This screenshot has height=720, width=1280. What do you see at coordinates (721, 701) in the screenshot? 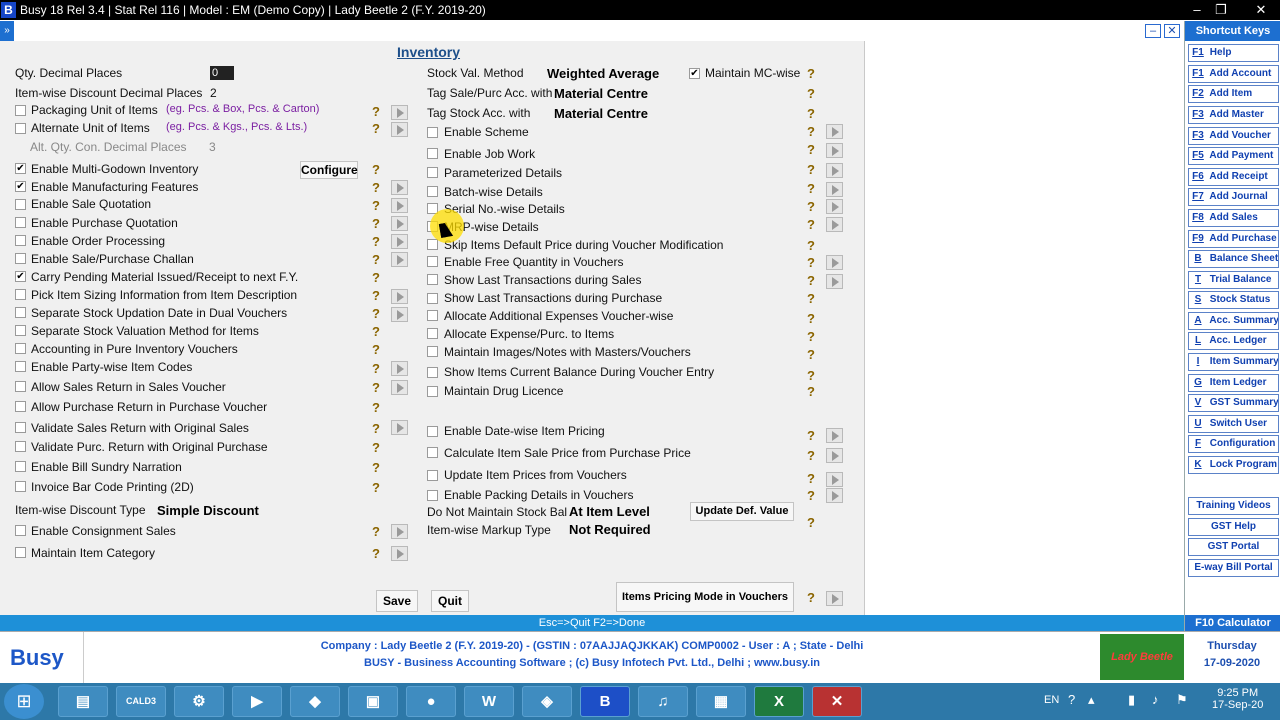
I see `gallery-icon: ▦` at bounding box center [721, 701].